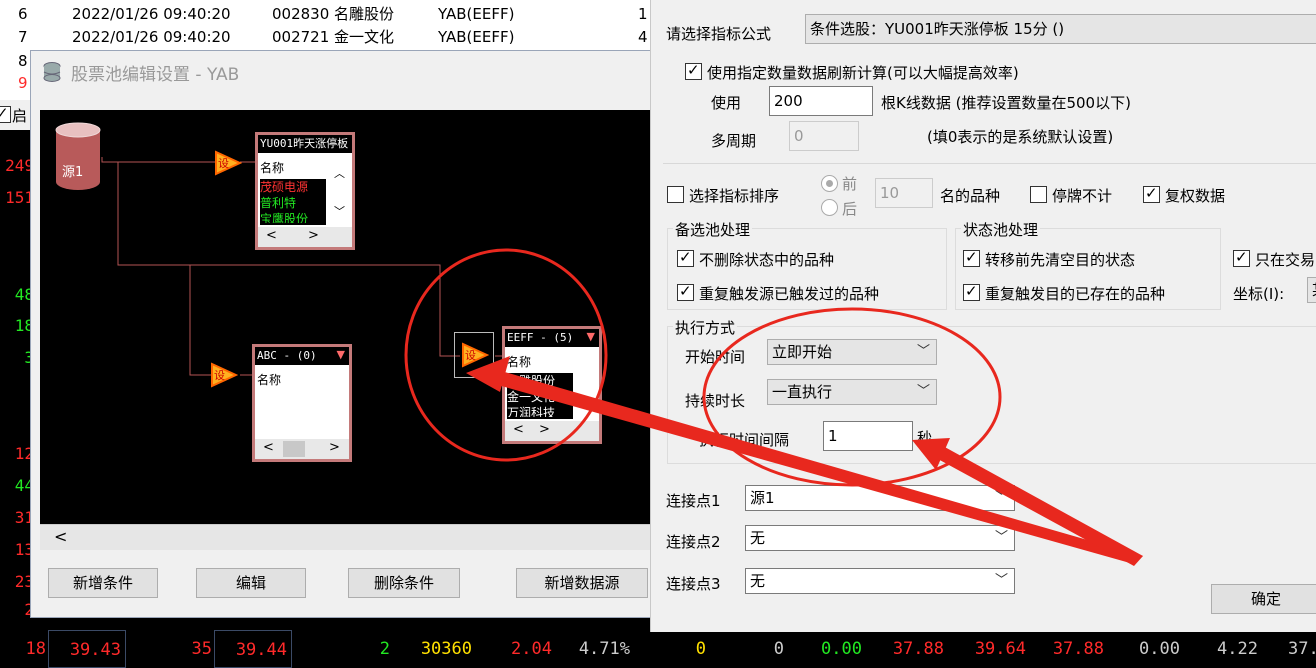 This screenshot has width=1316, height=668. I want to click on pool-box-eeff: EEFF - (5) ▼ 名称 名雕股份 金一文化 万润科技 < >, so click(552, 385).